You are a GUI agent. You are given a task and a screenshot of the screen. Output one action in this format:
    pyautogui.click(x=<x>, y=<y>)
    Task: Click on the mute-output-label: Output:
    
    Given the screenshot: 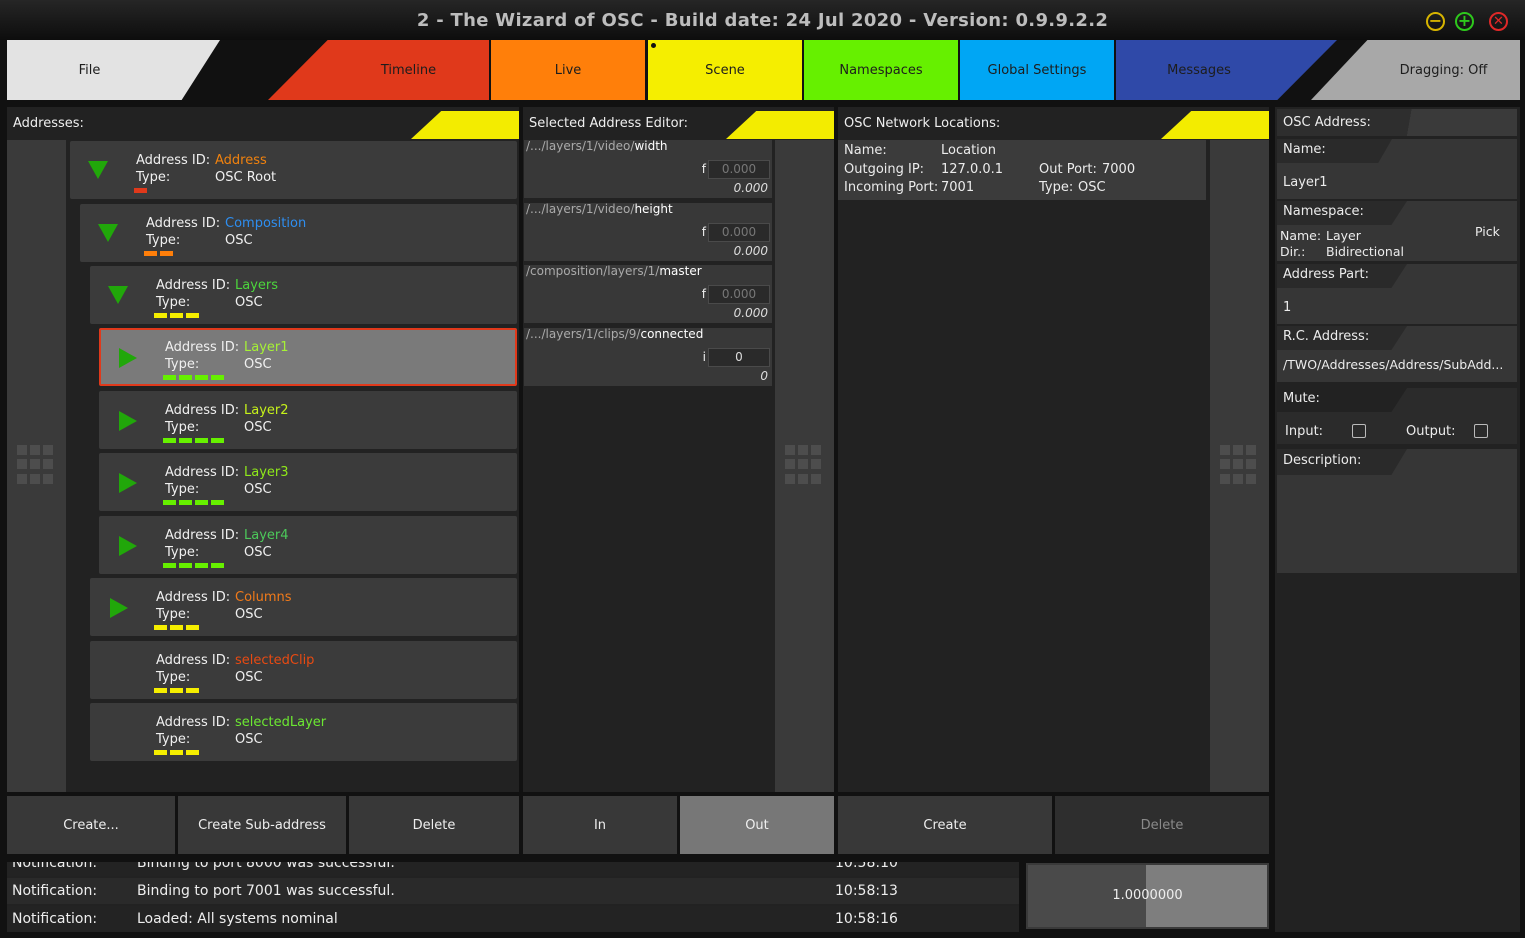 What is the action you would take?
    pyautogui.click(x=1431, y=431)
    